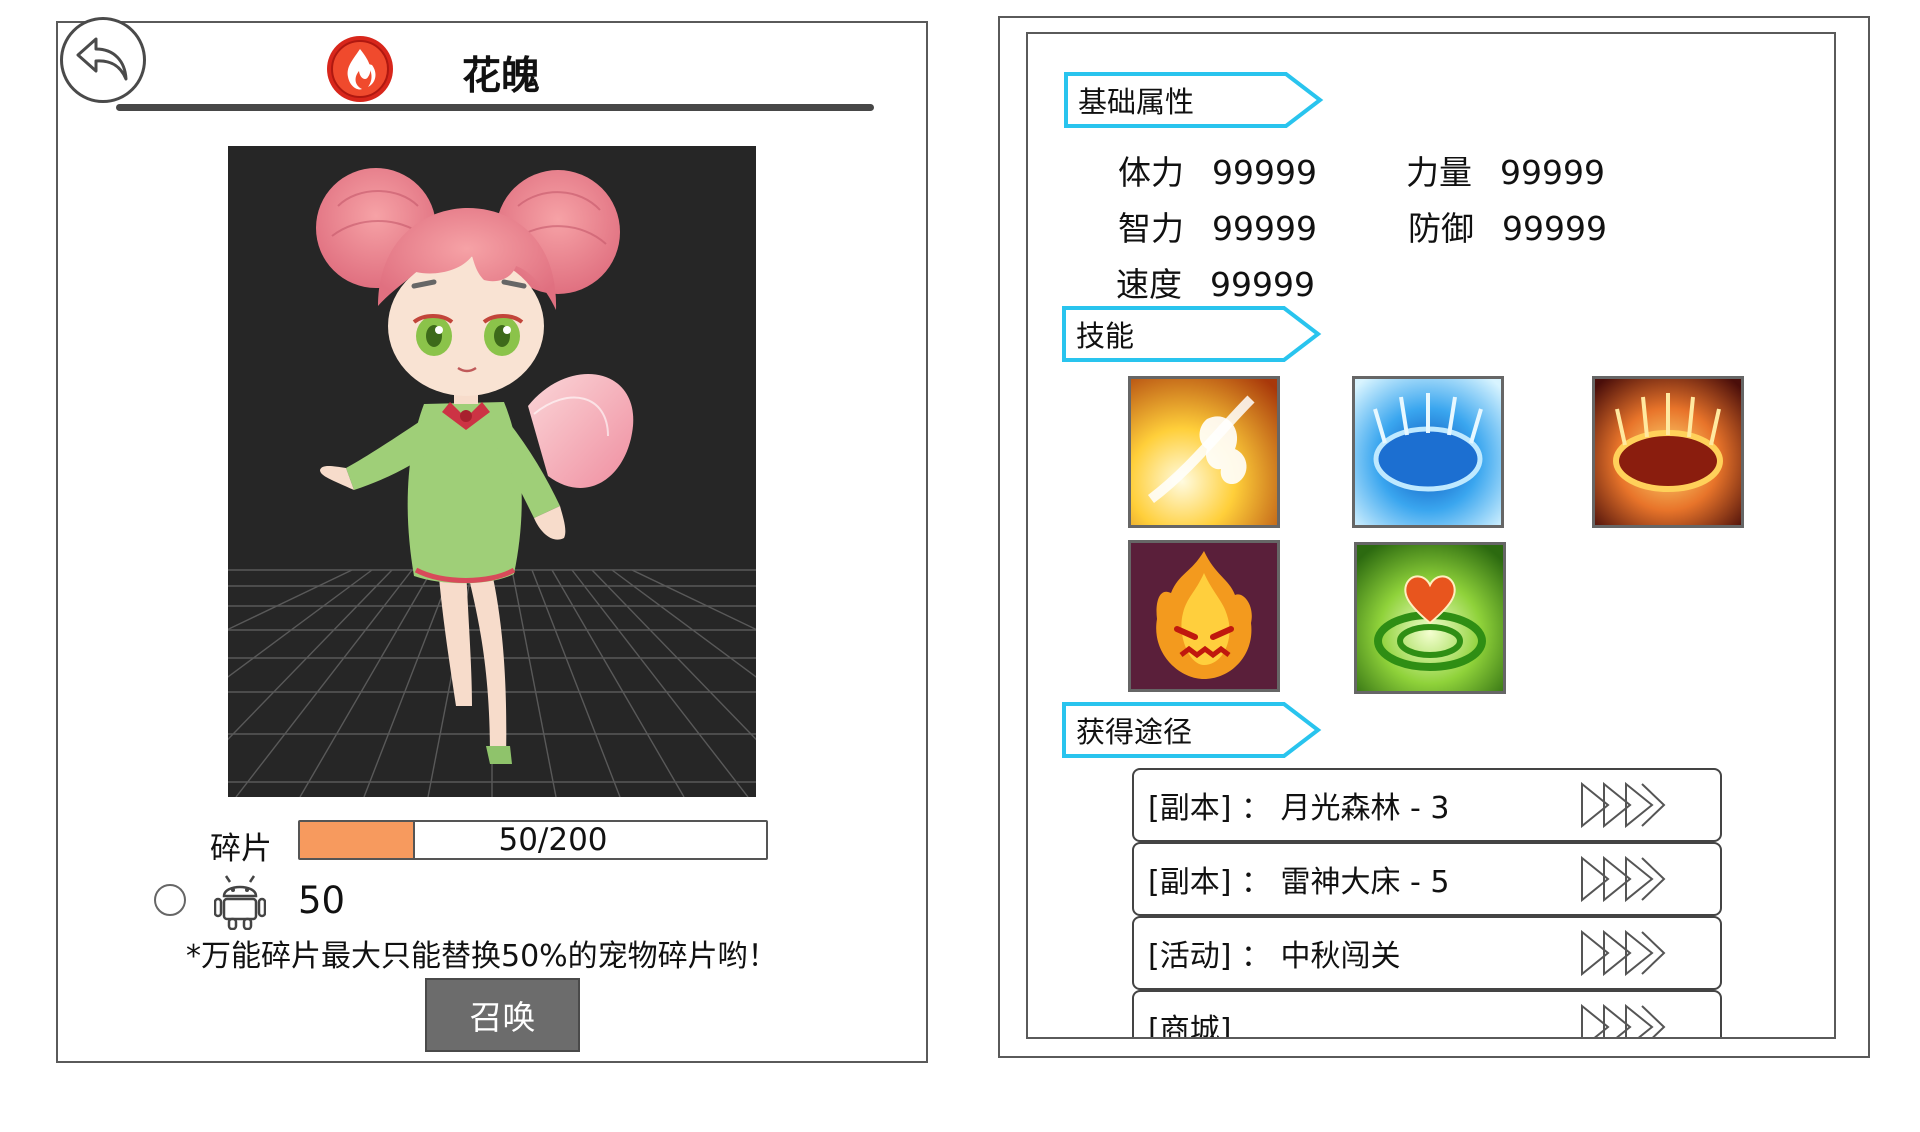 This screenshot has width=1920, height=1132. Describe the element at coordinates (1192, 334) in the screenshot. I see `section-header-skills: 技能` at that location.